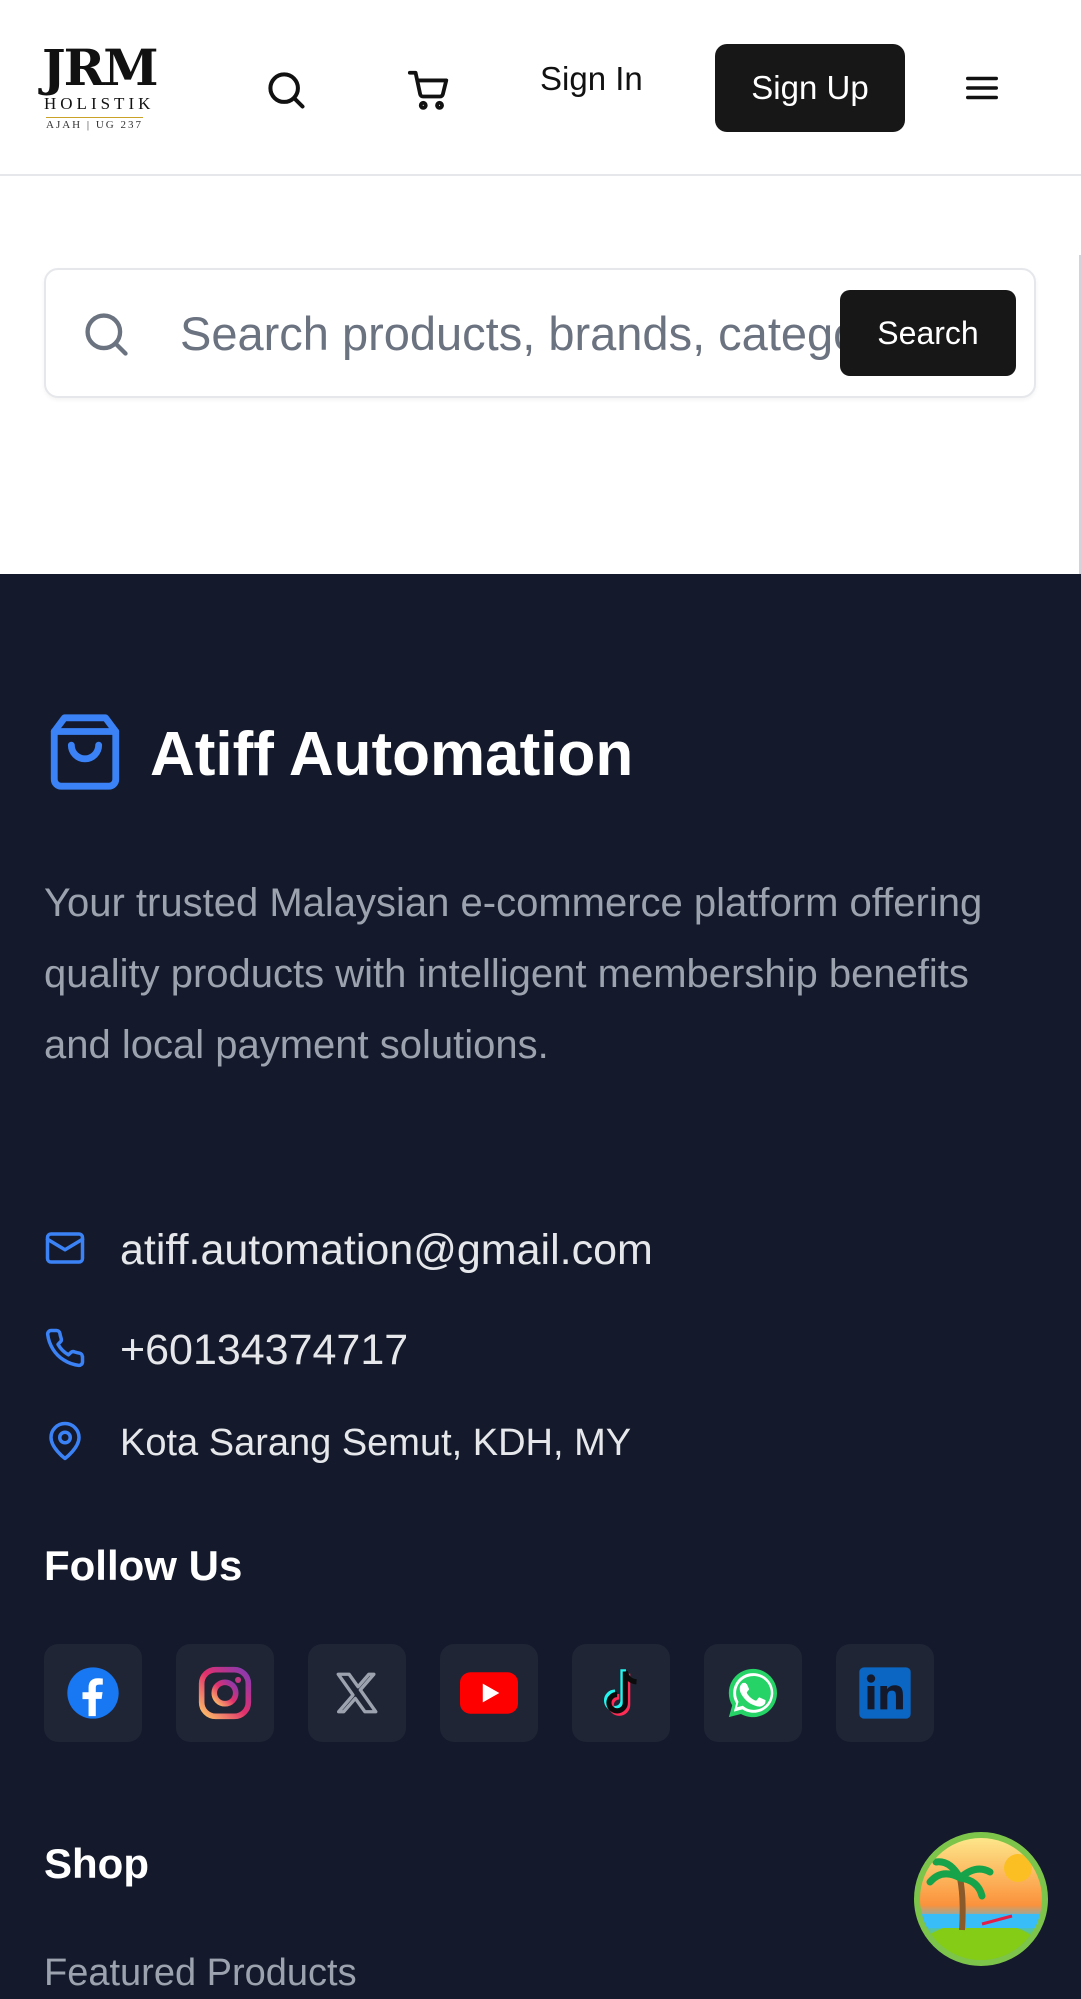  Describe the element at coordinates (143, 1565) in the screenshot. I see `follow-us-heading: Follow Us` at that location.